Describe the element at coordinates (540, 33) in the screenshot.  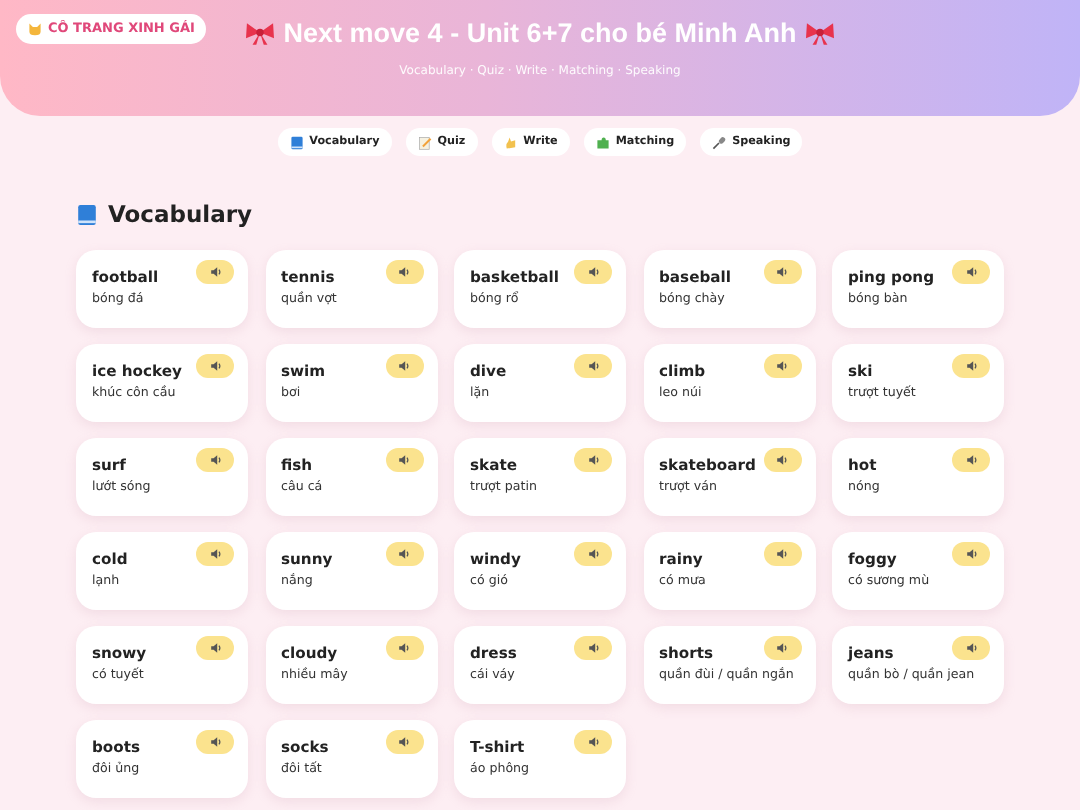
I see `page-title: Next move 4 - Unit 6+7 cho bé Minh Anh` at that location.